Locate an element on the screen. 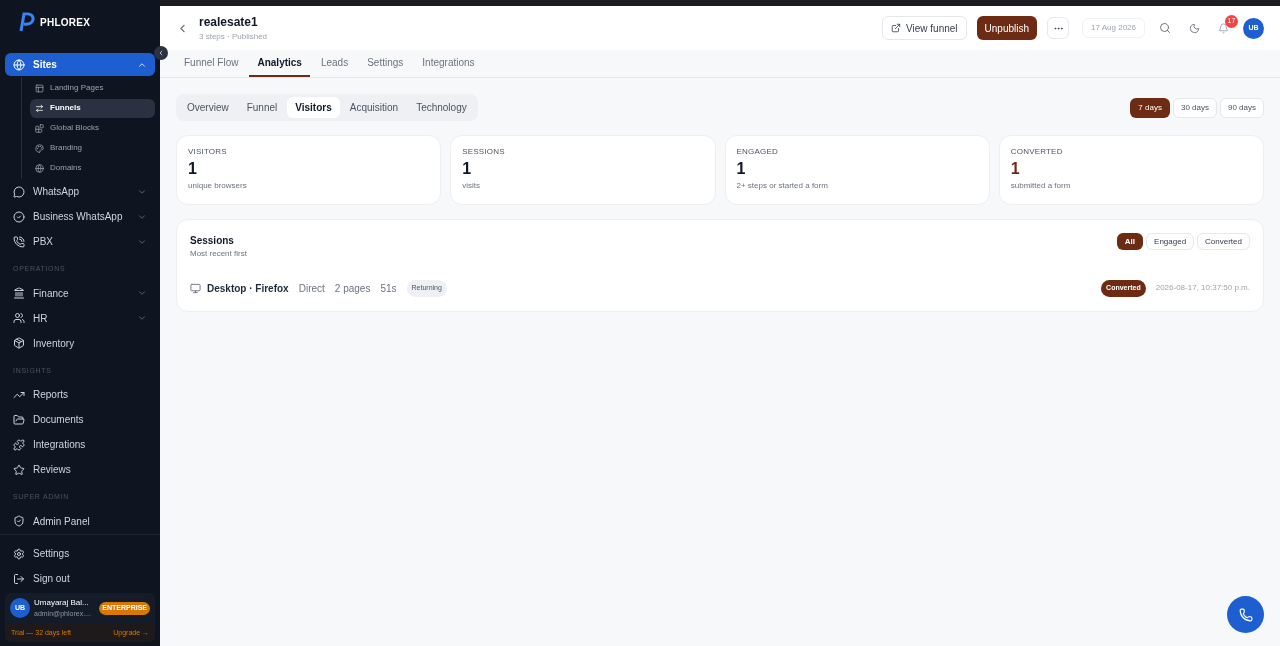  nav-item: PBX is located at coordinates (80, 241).